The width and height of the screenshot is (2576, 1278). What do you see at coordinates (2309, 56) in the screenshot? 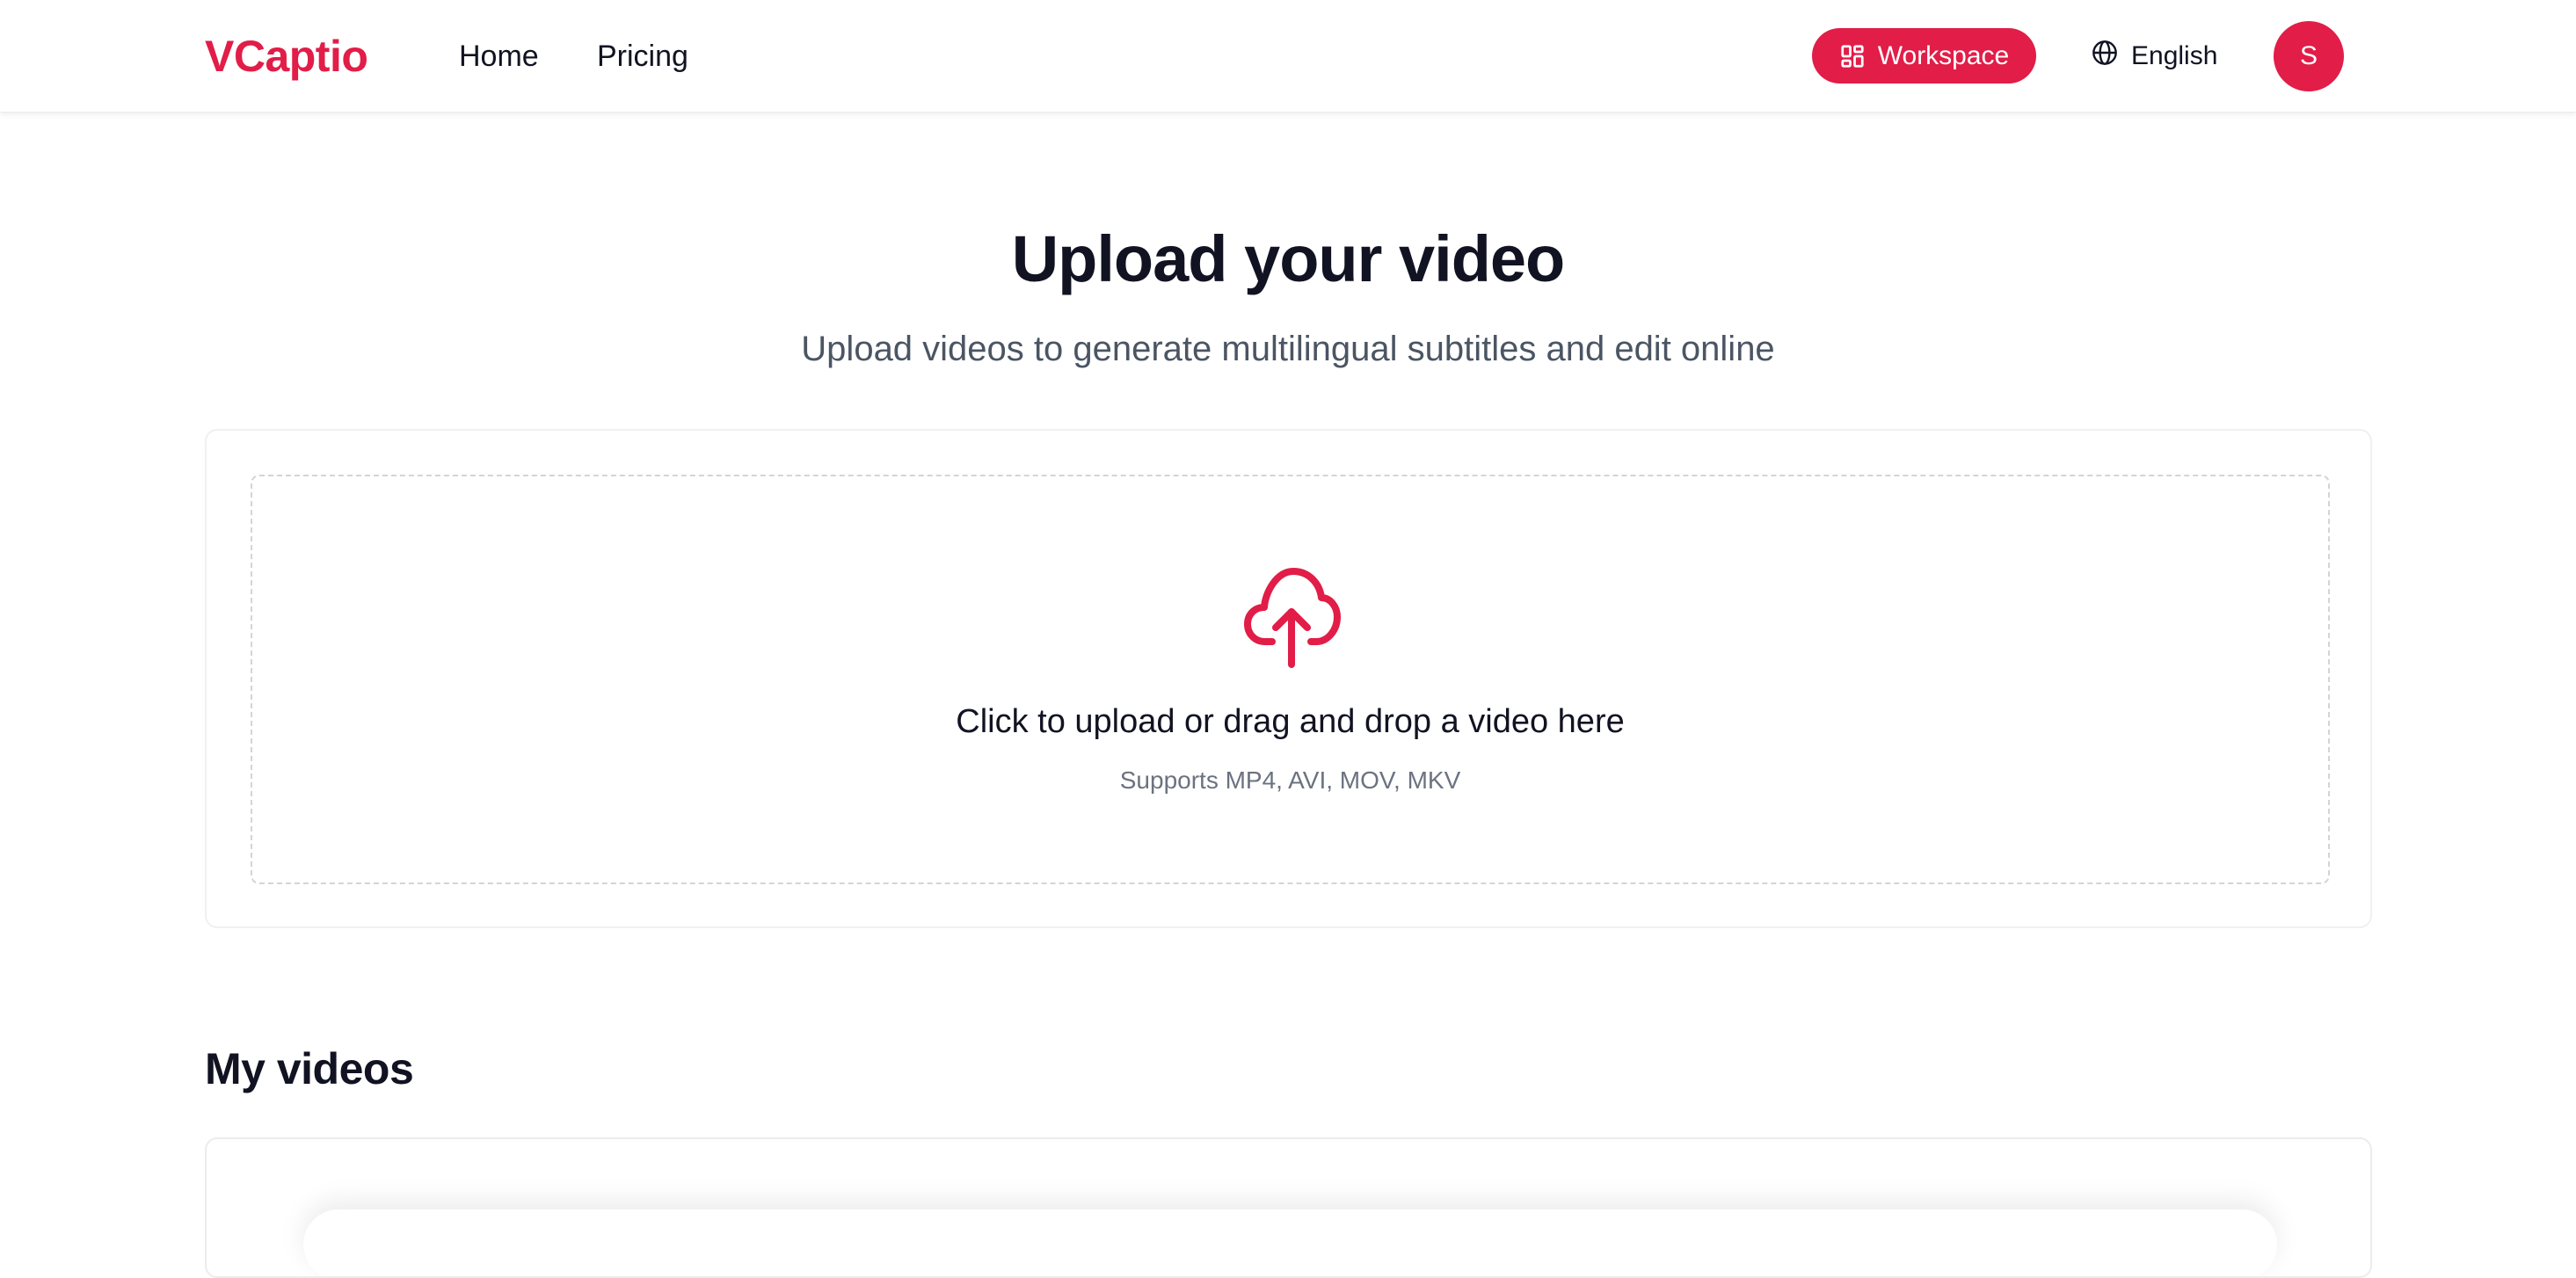
I see `user-avatar: S` at bounding box center [2309, 56].